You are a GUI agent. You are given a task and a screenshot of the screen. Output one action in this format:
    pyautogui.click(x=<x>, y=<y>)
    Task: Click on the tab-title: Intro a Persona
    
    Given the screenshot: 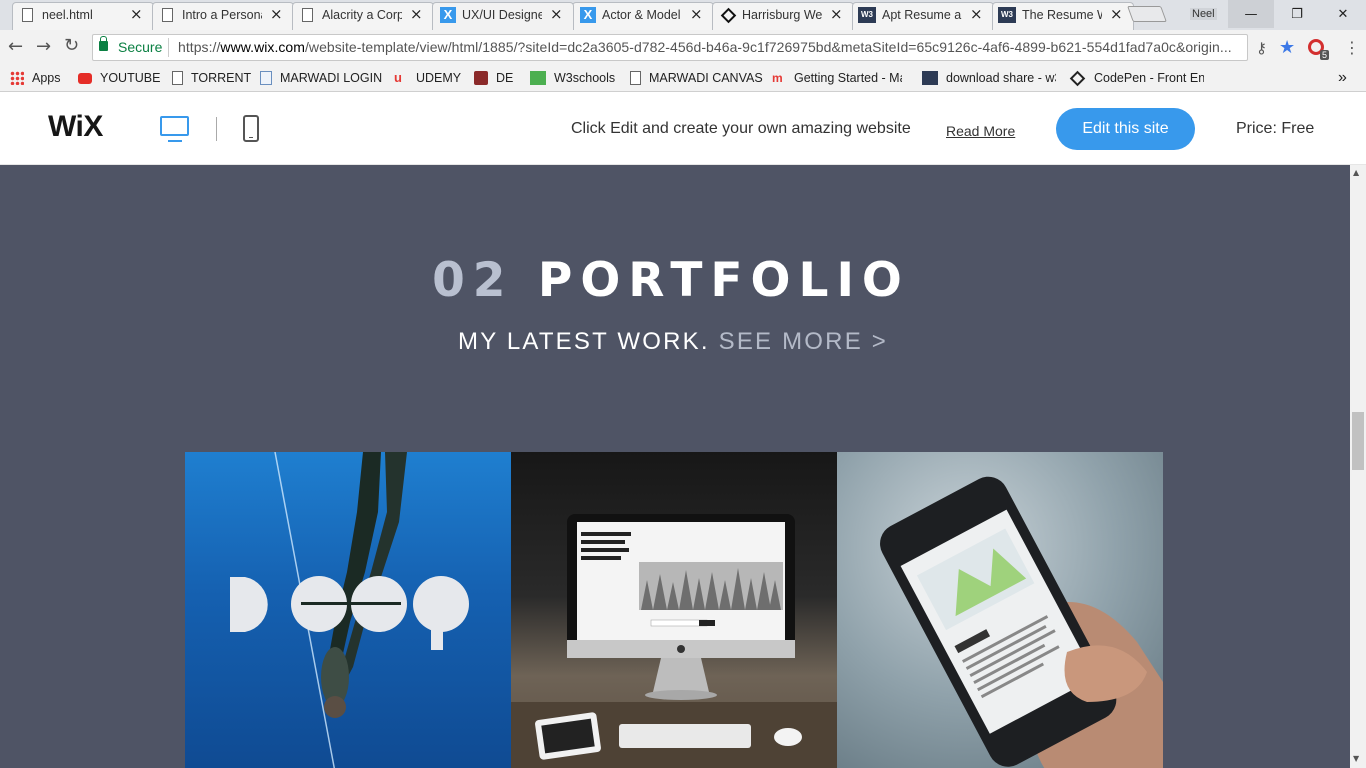 What is the action you would take?
    pyautogui.click(x=222, y=15)
    